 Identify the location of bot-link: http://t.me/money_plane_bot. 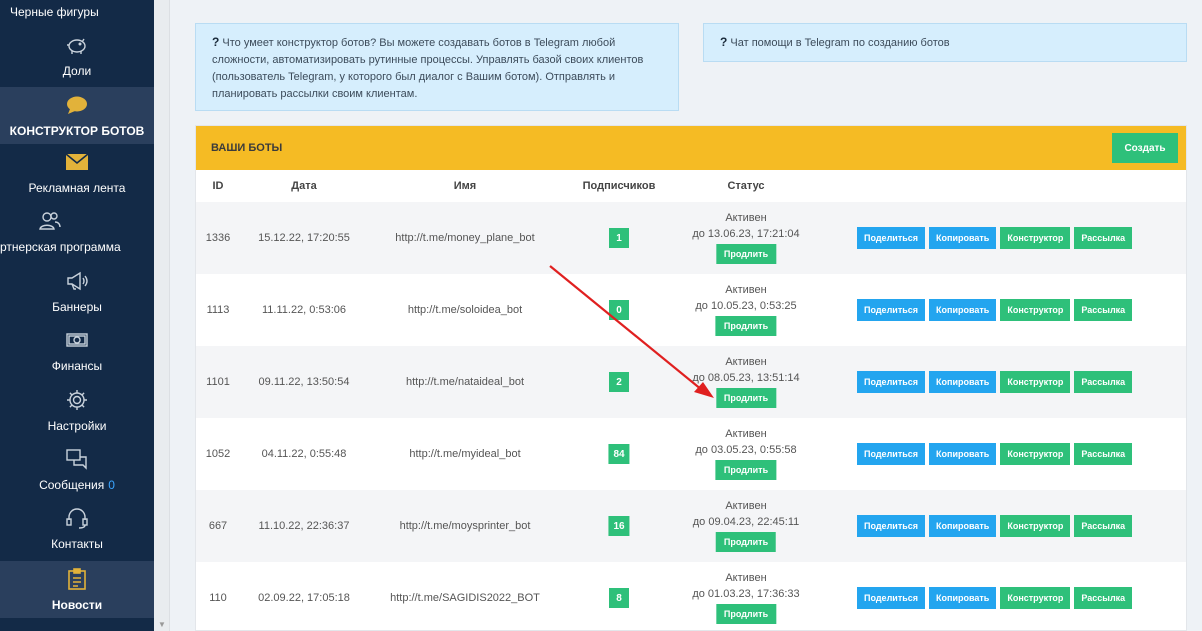
(464, 238).